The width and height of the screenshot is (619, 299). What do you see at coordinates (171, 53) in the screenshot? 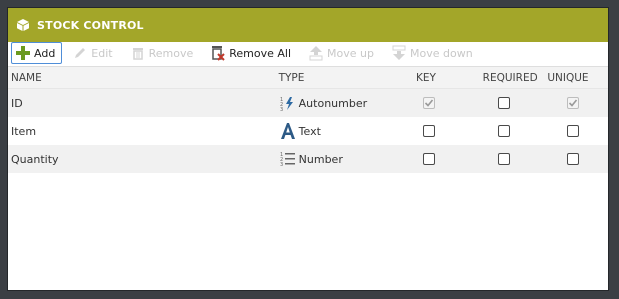
I see `remove-button-label: Remove` at bounding box center [171, 53].